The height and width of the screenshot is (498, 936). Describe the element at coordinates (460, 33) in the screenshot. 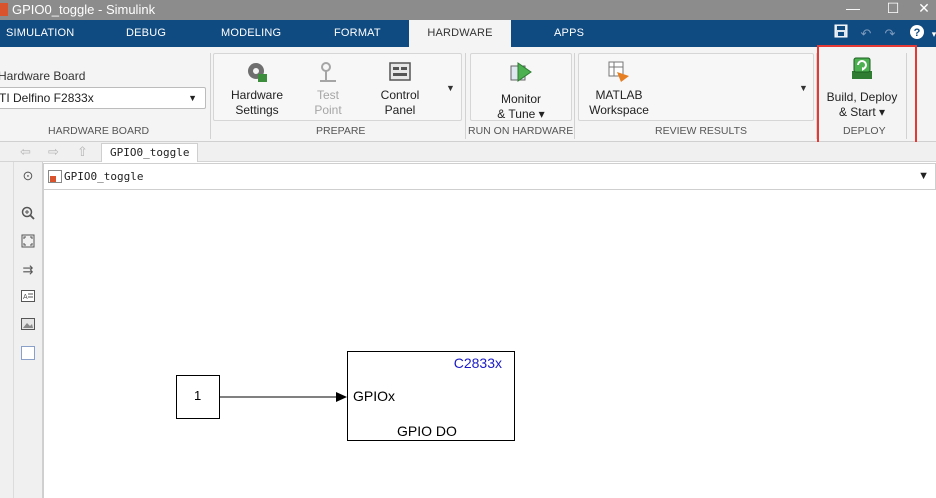

I see `tab-hardware: HARDWARE` at that location.